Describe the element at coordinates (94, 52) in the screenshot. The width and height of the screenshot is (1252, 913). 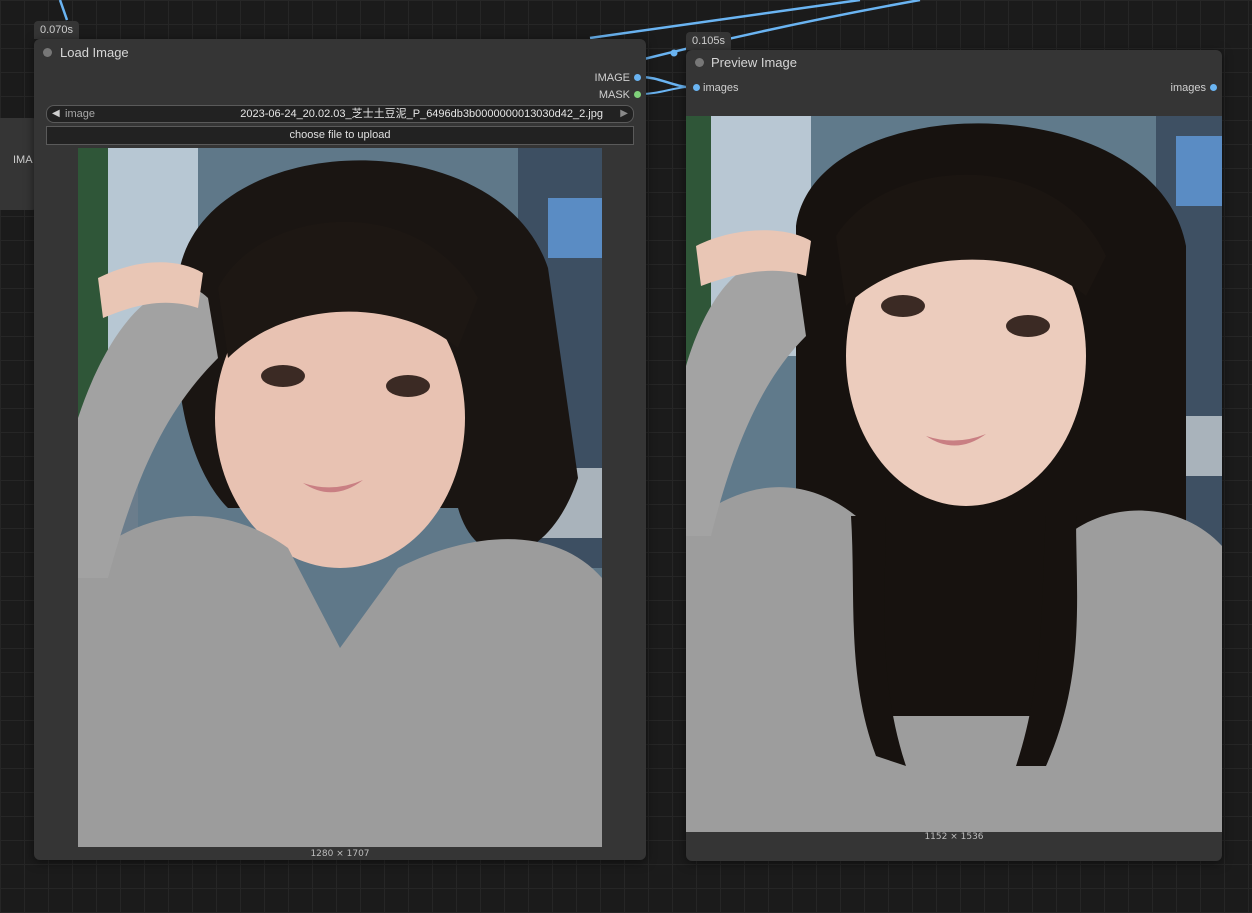
I see `load-image-title: Load Image` at that location.